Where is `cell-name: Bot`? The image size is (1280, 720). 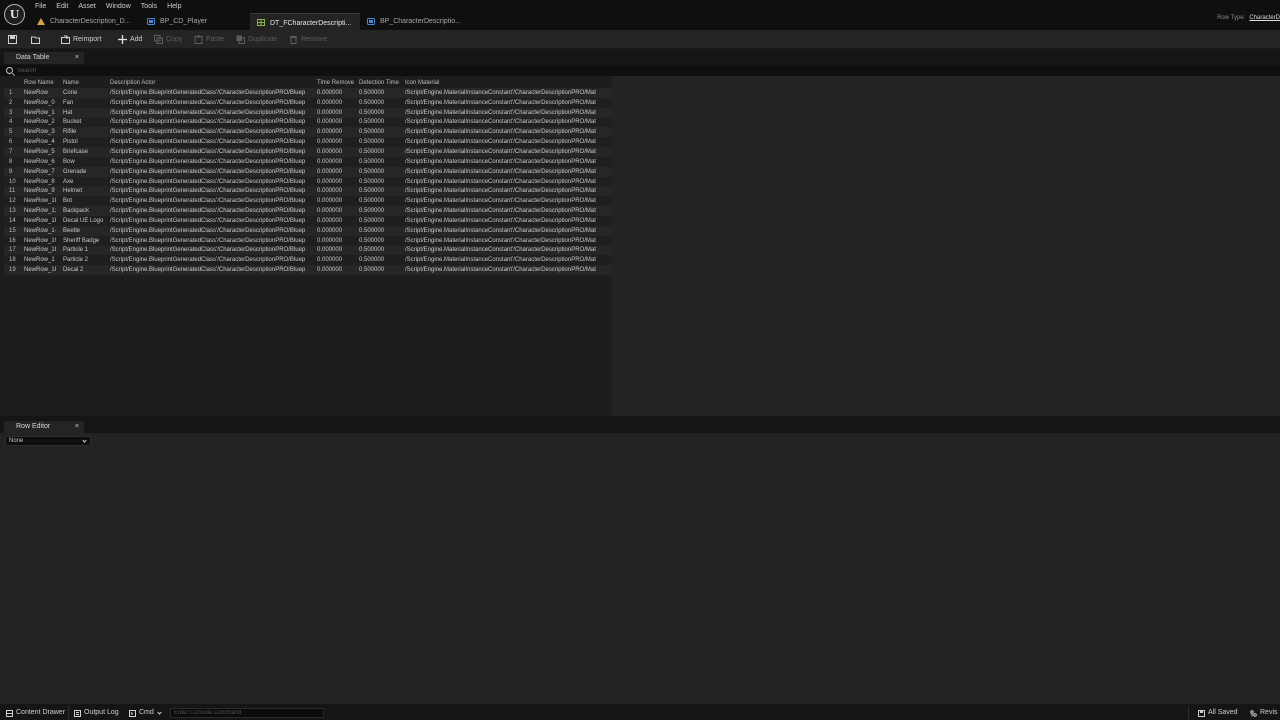
cell-name: Bot is located at coordinates (84, 201).